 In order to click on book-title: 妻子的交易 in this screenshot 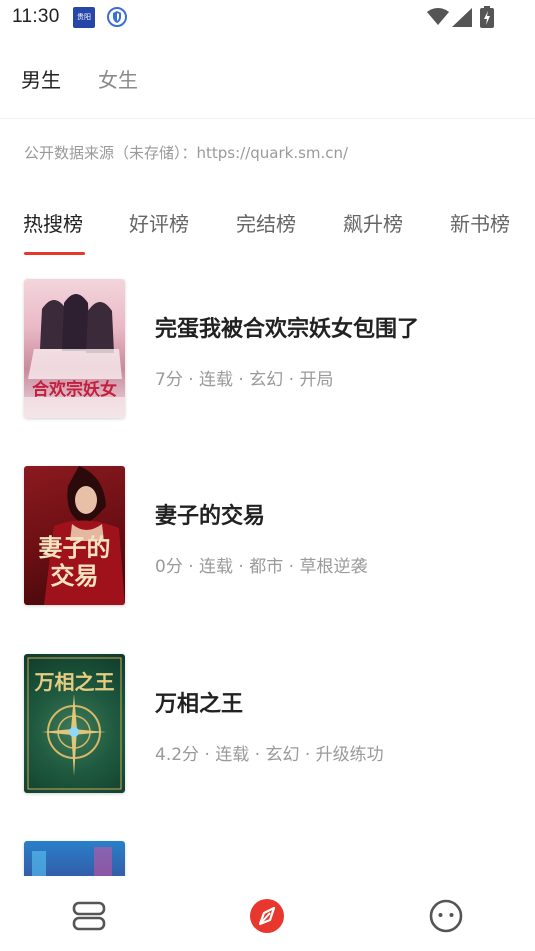, I will do `click(210, 514)`.